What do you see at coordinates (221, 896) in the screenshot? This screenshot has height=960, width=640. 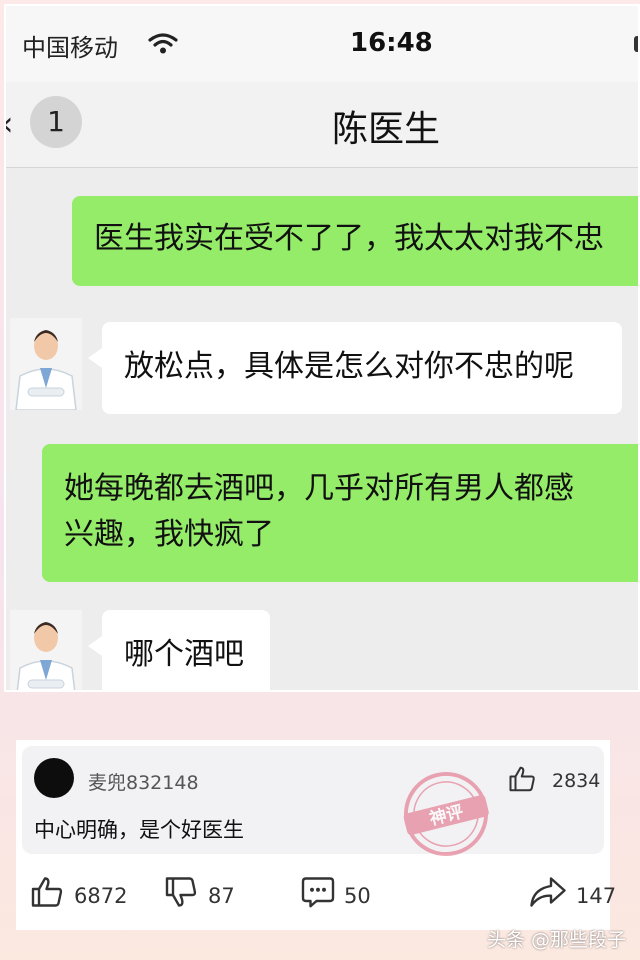 I see `dislike-count: 87` at bounding box center [221, 896].